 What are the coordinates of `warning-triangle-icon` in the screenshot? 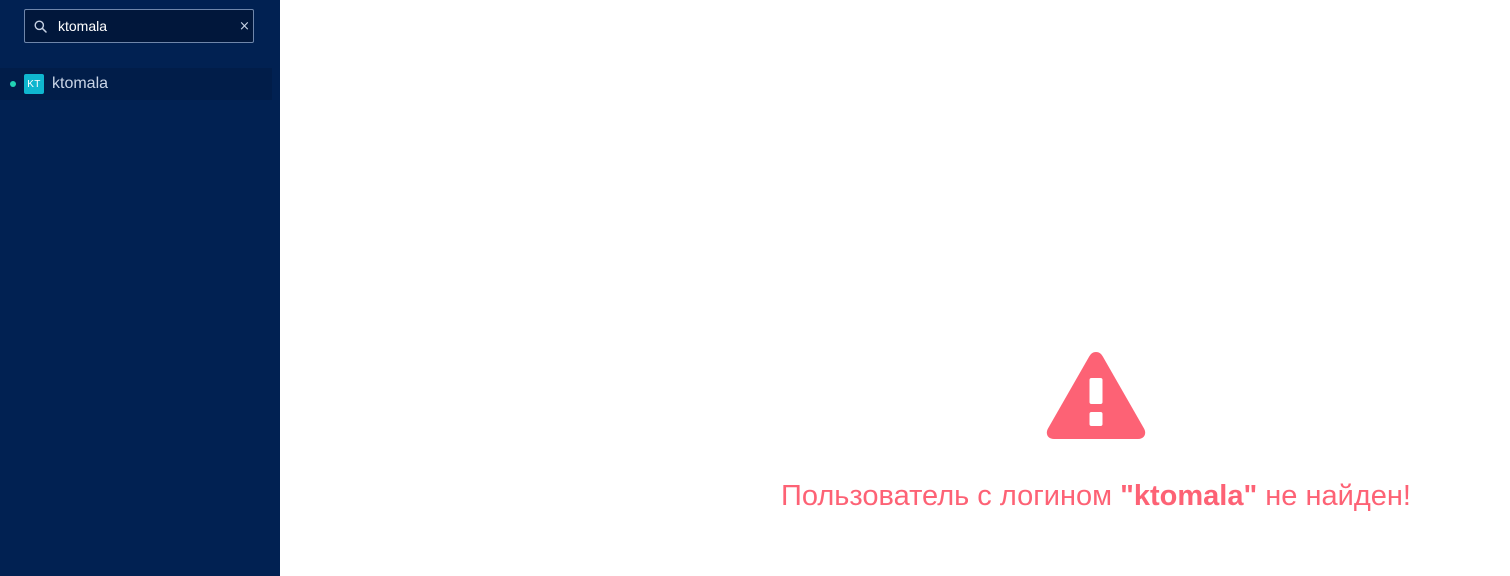 It's located at (1096, 395).